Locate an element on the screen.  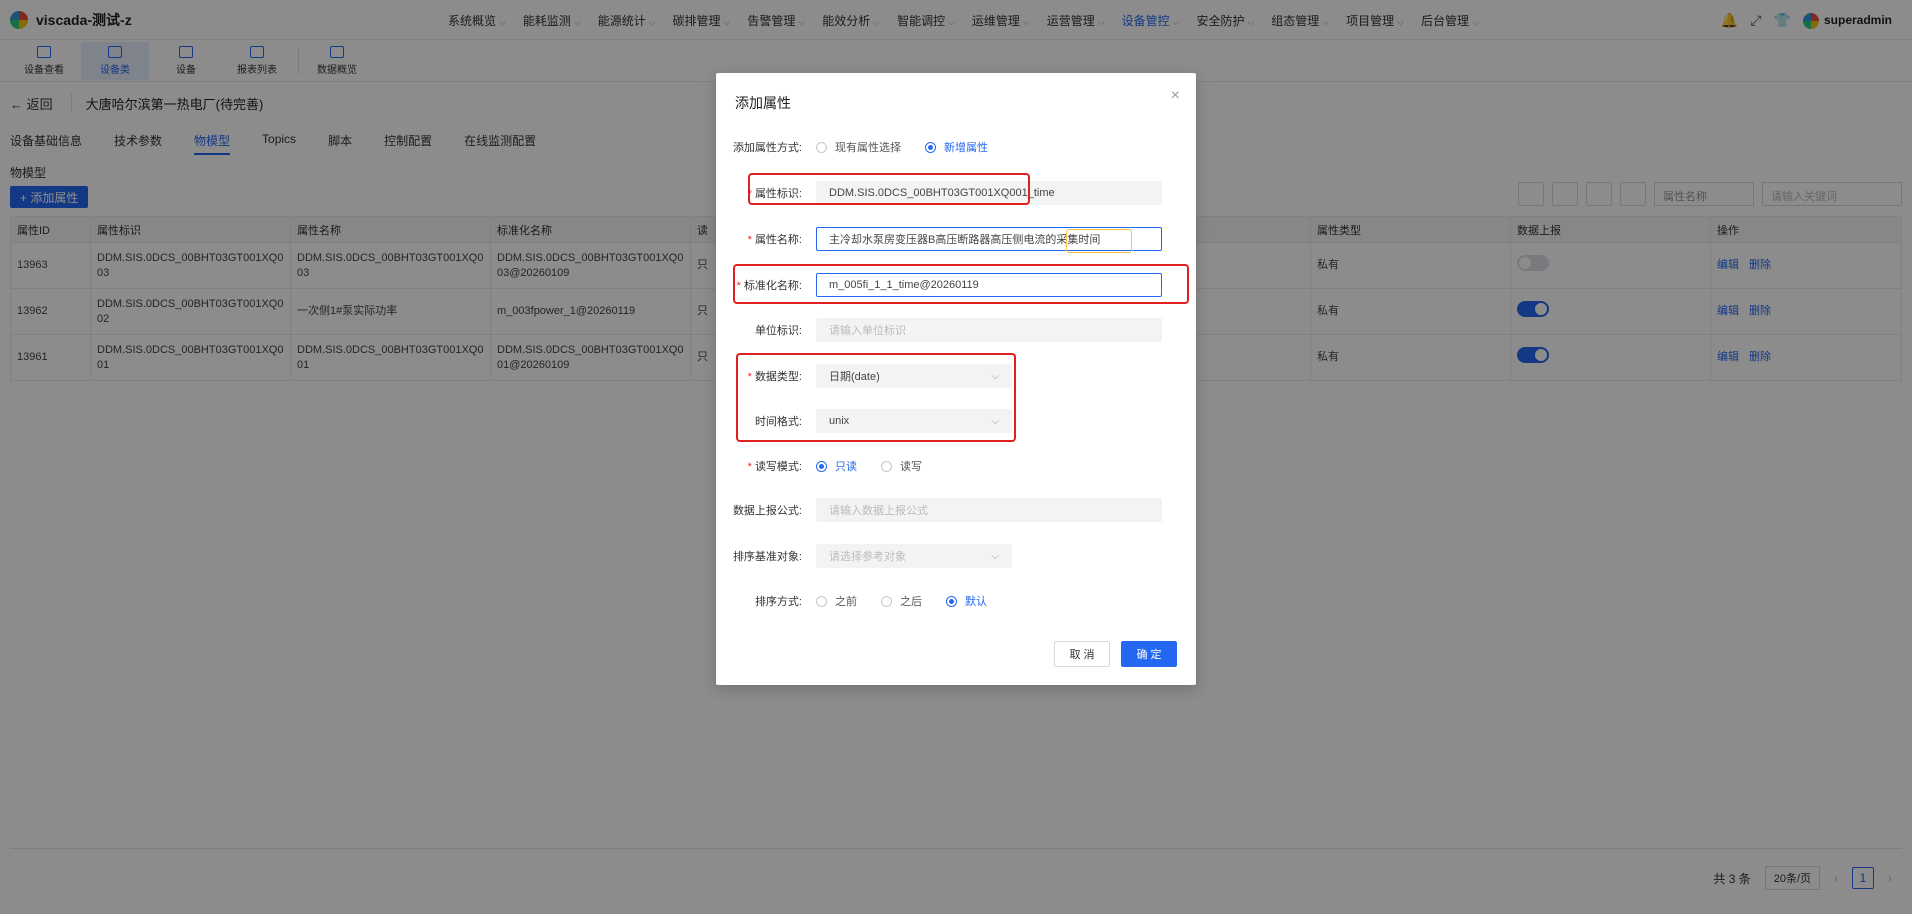
formula-label: 数据上报公式: is located at coordinates (767, 511).